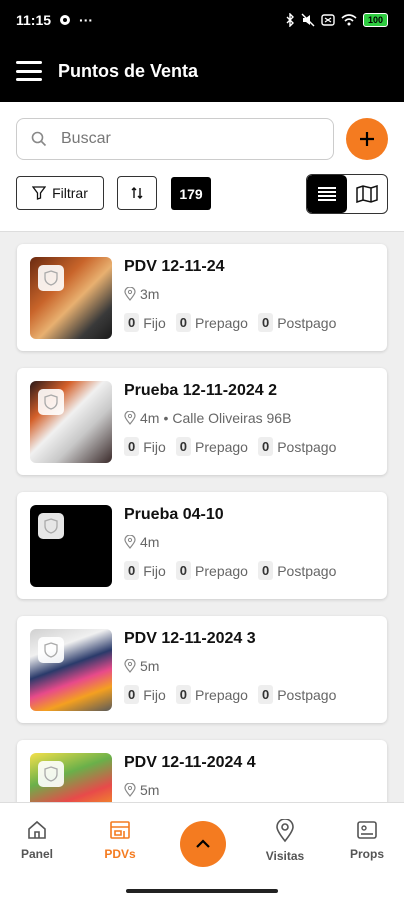 The image size is (404, 900). Describe the element at coordinates (39, 139) in the screenshot. I see `search-icon` at that location.